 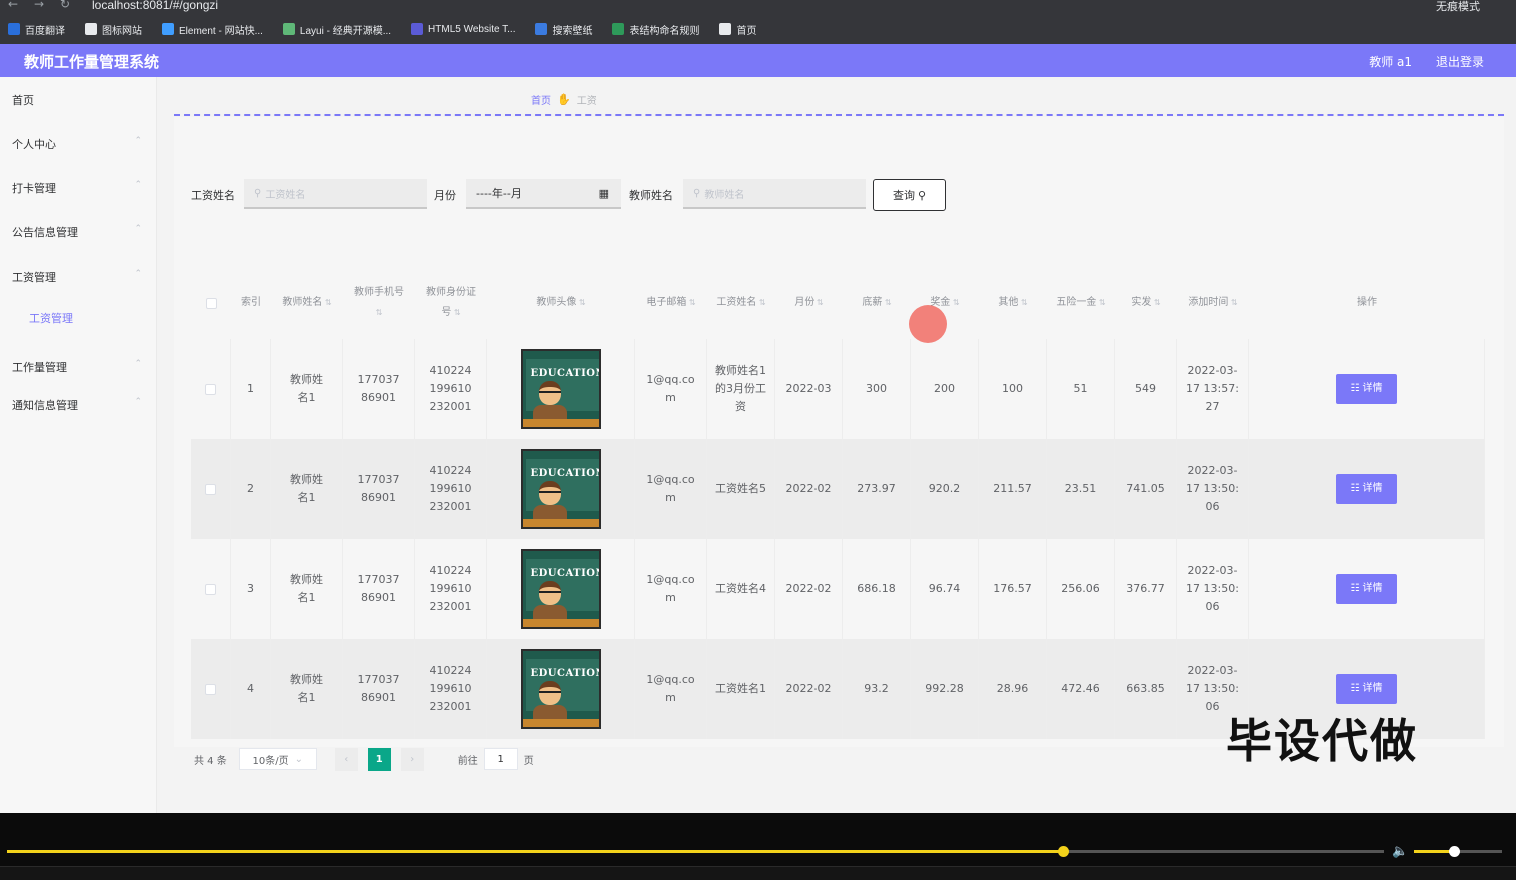 I want to click on sidebar-item: 首页, so click(x=77, y=100).